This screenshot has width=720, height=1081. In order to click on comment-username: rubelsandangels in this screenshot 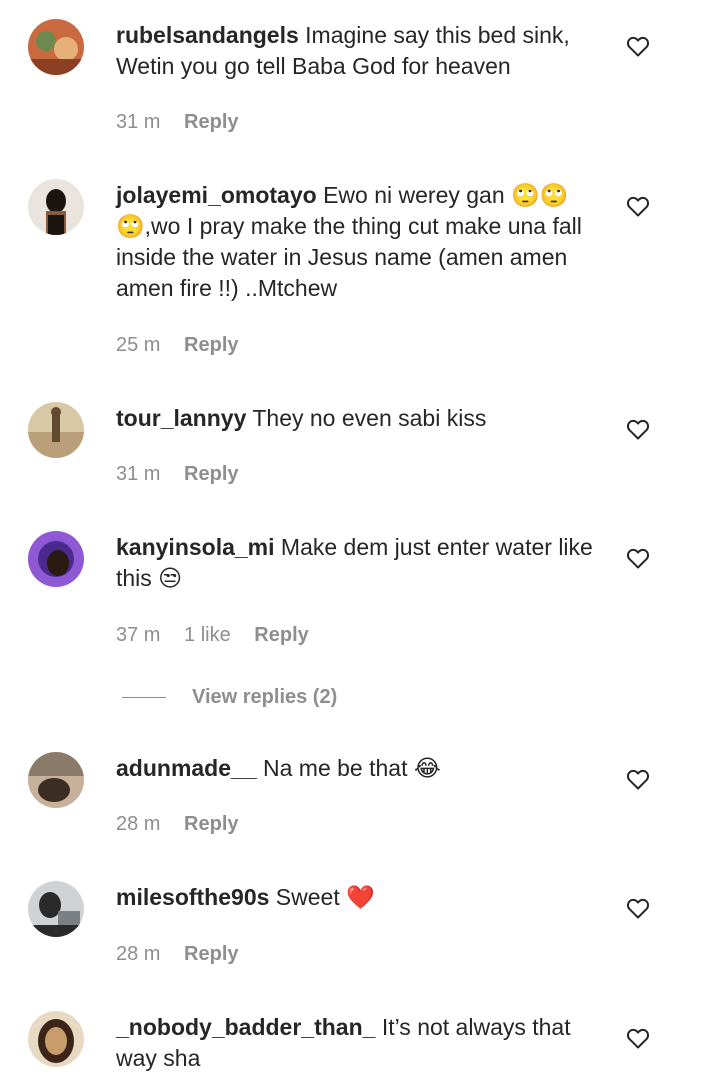, I will do `click(207, 35)`.